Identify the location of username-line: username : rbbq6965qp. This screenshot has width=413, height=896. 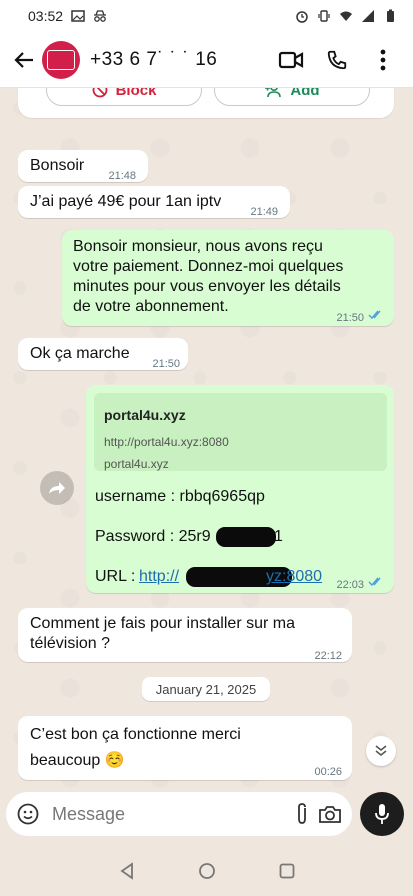
(180, 496).